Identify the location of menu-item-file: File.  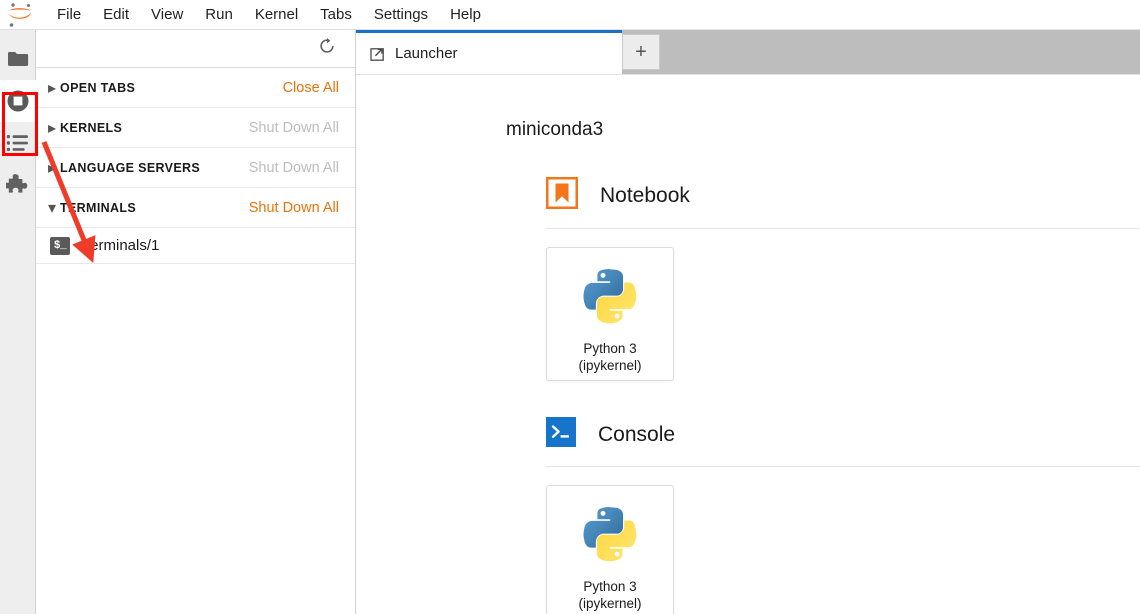
(69, 14).